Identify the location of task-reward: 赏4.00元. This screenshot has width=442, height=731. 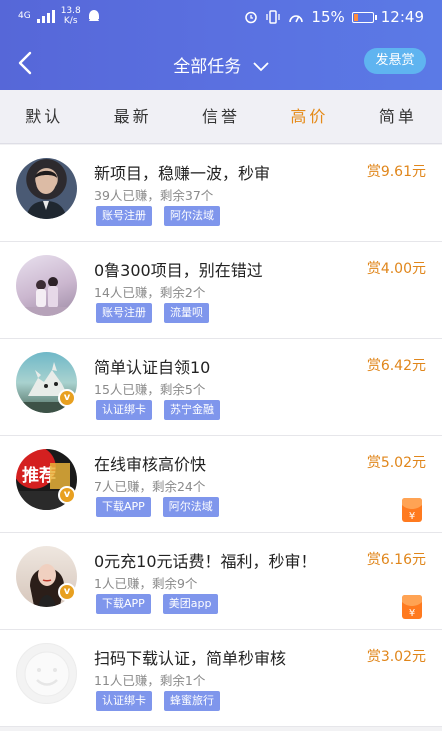
(396, 269).